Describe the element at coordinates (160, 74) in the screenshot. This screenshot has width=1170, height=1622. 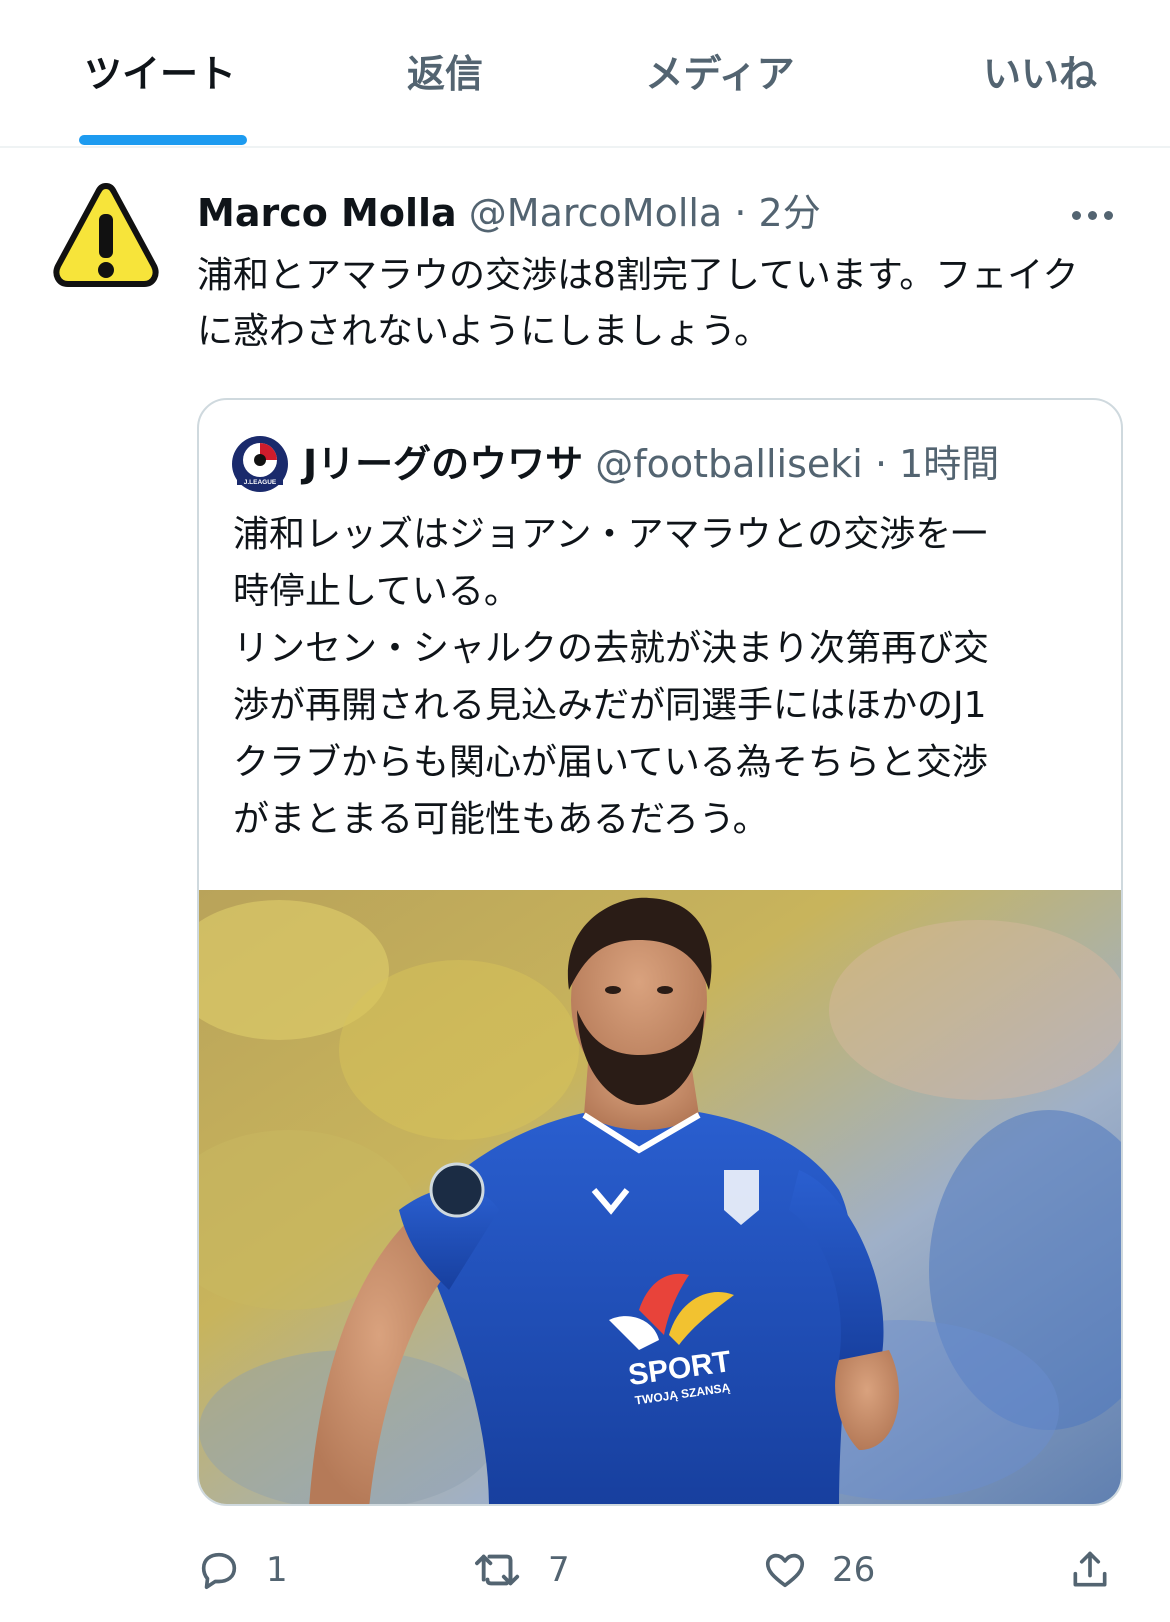
I see `tab-tweets: ツイート` at that location.